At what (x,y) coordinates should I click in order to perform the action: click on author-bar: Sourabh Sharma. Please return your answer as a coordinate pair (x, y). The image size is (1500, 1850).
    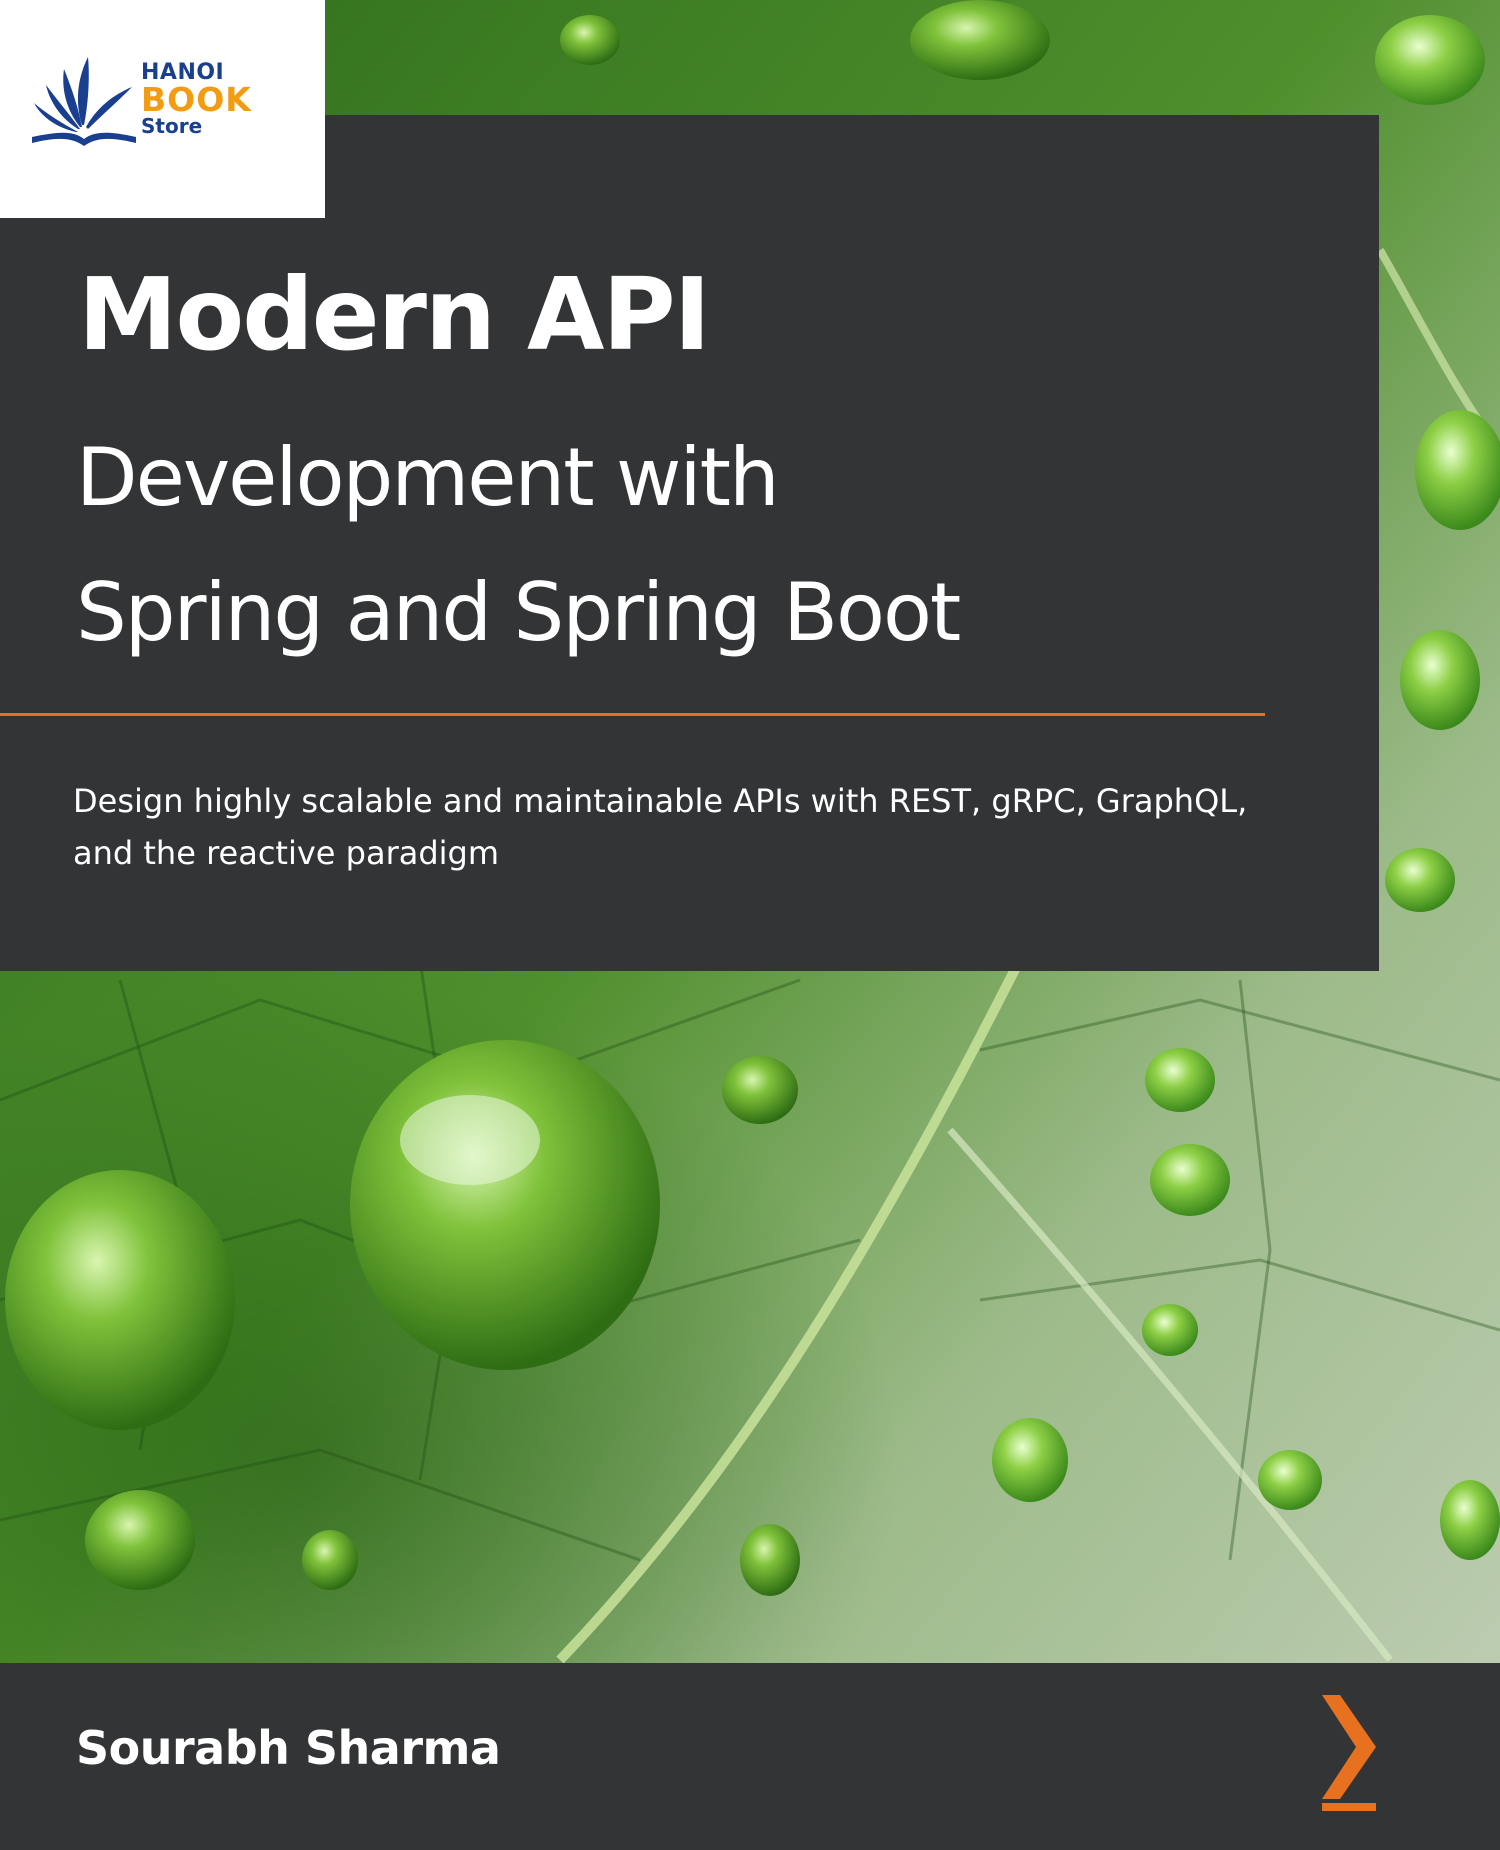
    Looking at the image, I should click on (750, 1756).